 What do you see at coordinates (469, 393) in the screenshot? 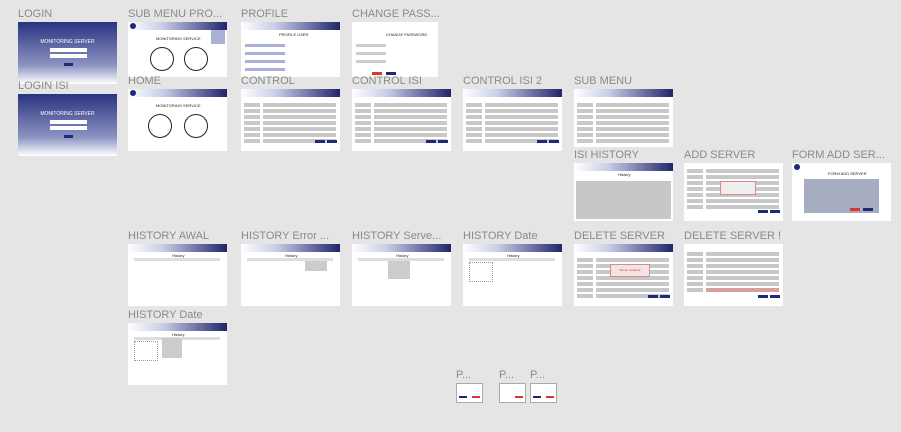
I see `popup-board` at bounding box center [469, 393].